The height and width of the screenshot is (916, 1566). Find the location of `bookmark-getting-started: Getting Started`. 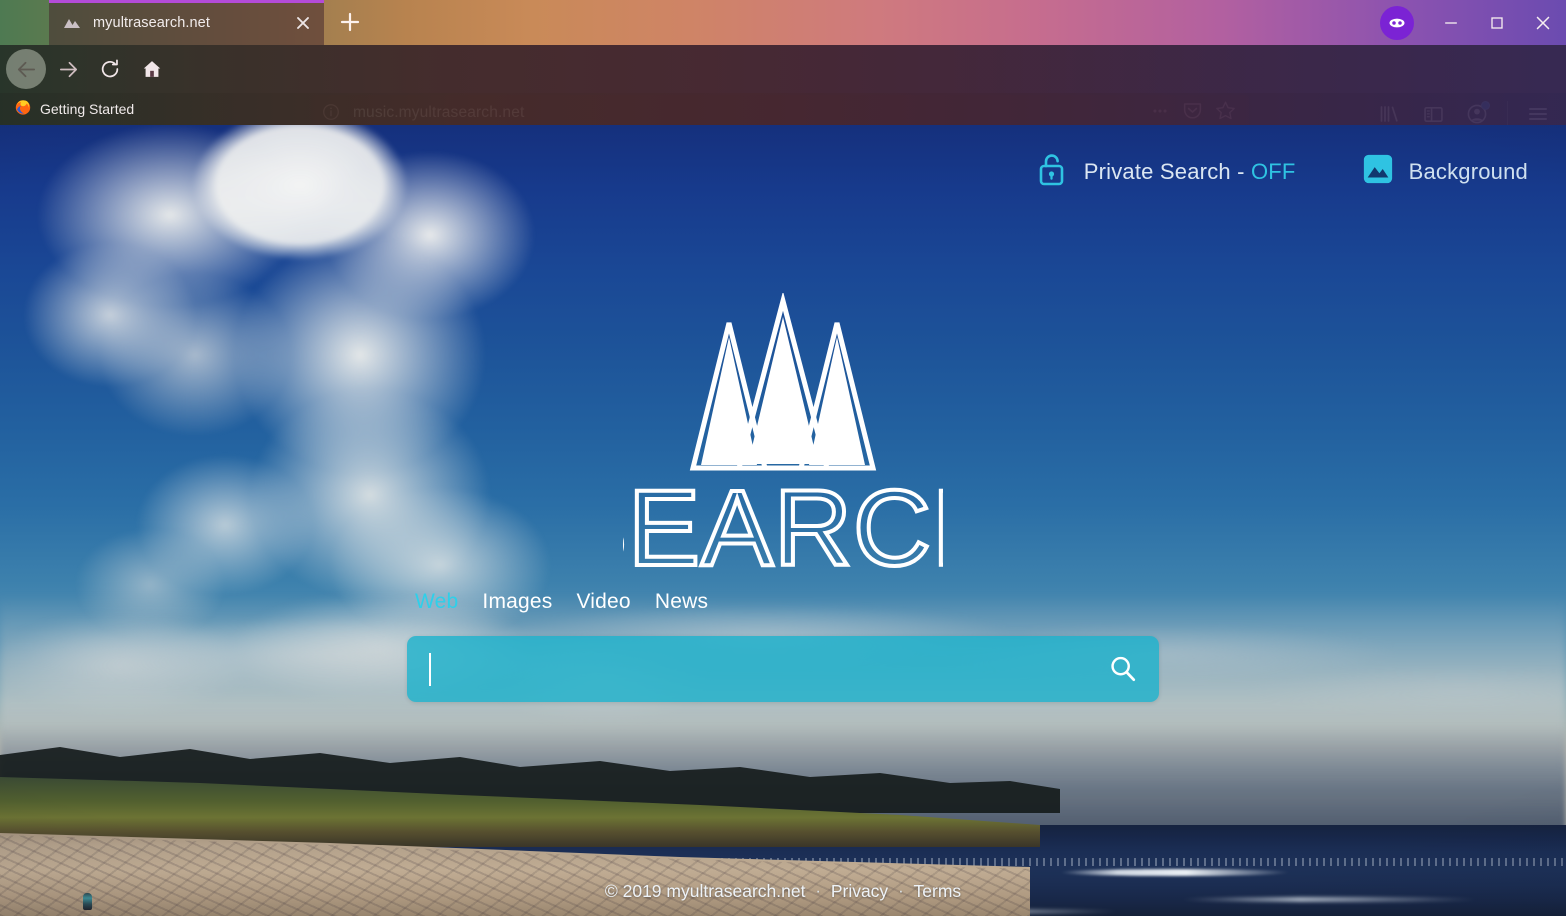

bookmark-getting-started: Getting Started is located at coordinates (74, 109).